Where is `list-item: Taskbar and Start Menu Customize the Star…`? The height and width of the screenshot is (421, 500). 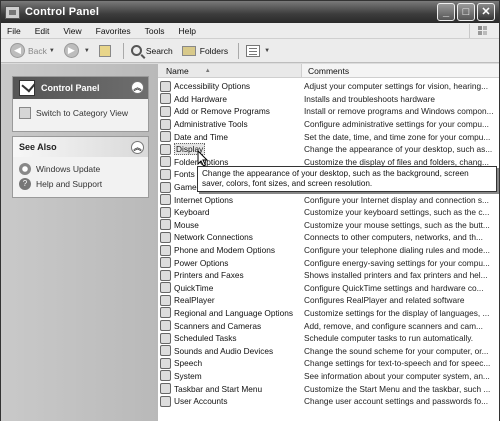 list-item: Taskbar and Start Menu Customize the Star… is located at coordinates (328, 388).